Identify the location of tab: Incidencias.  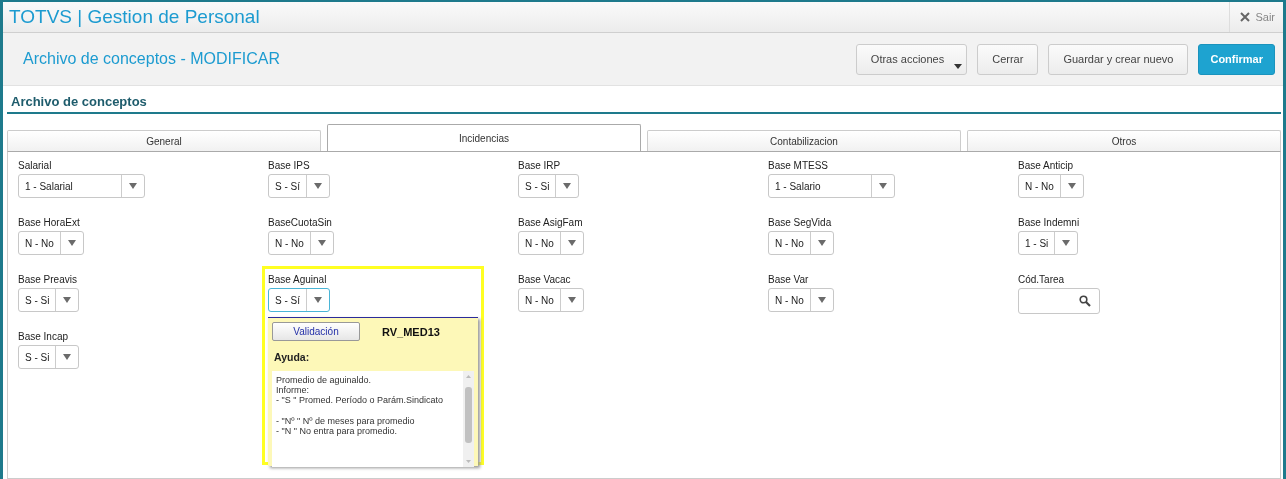
(484, 137).